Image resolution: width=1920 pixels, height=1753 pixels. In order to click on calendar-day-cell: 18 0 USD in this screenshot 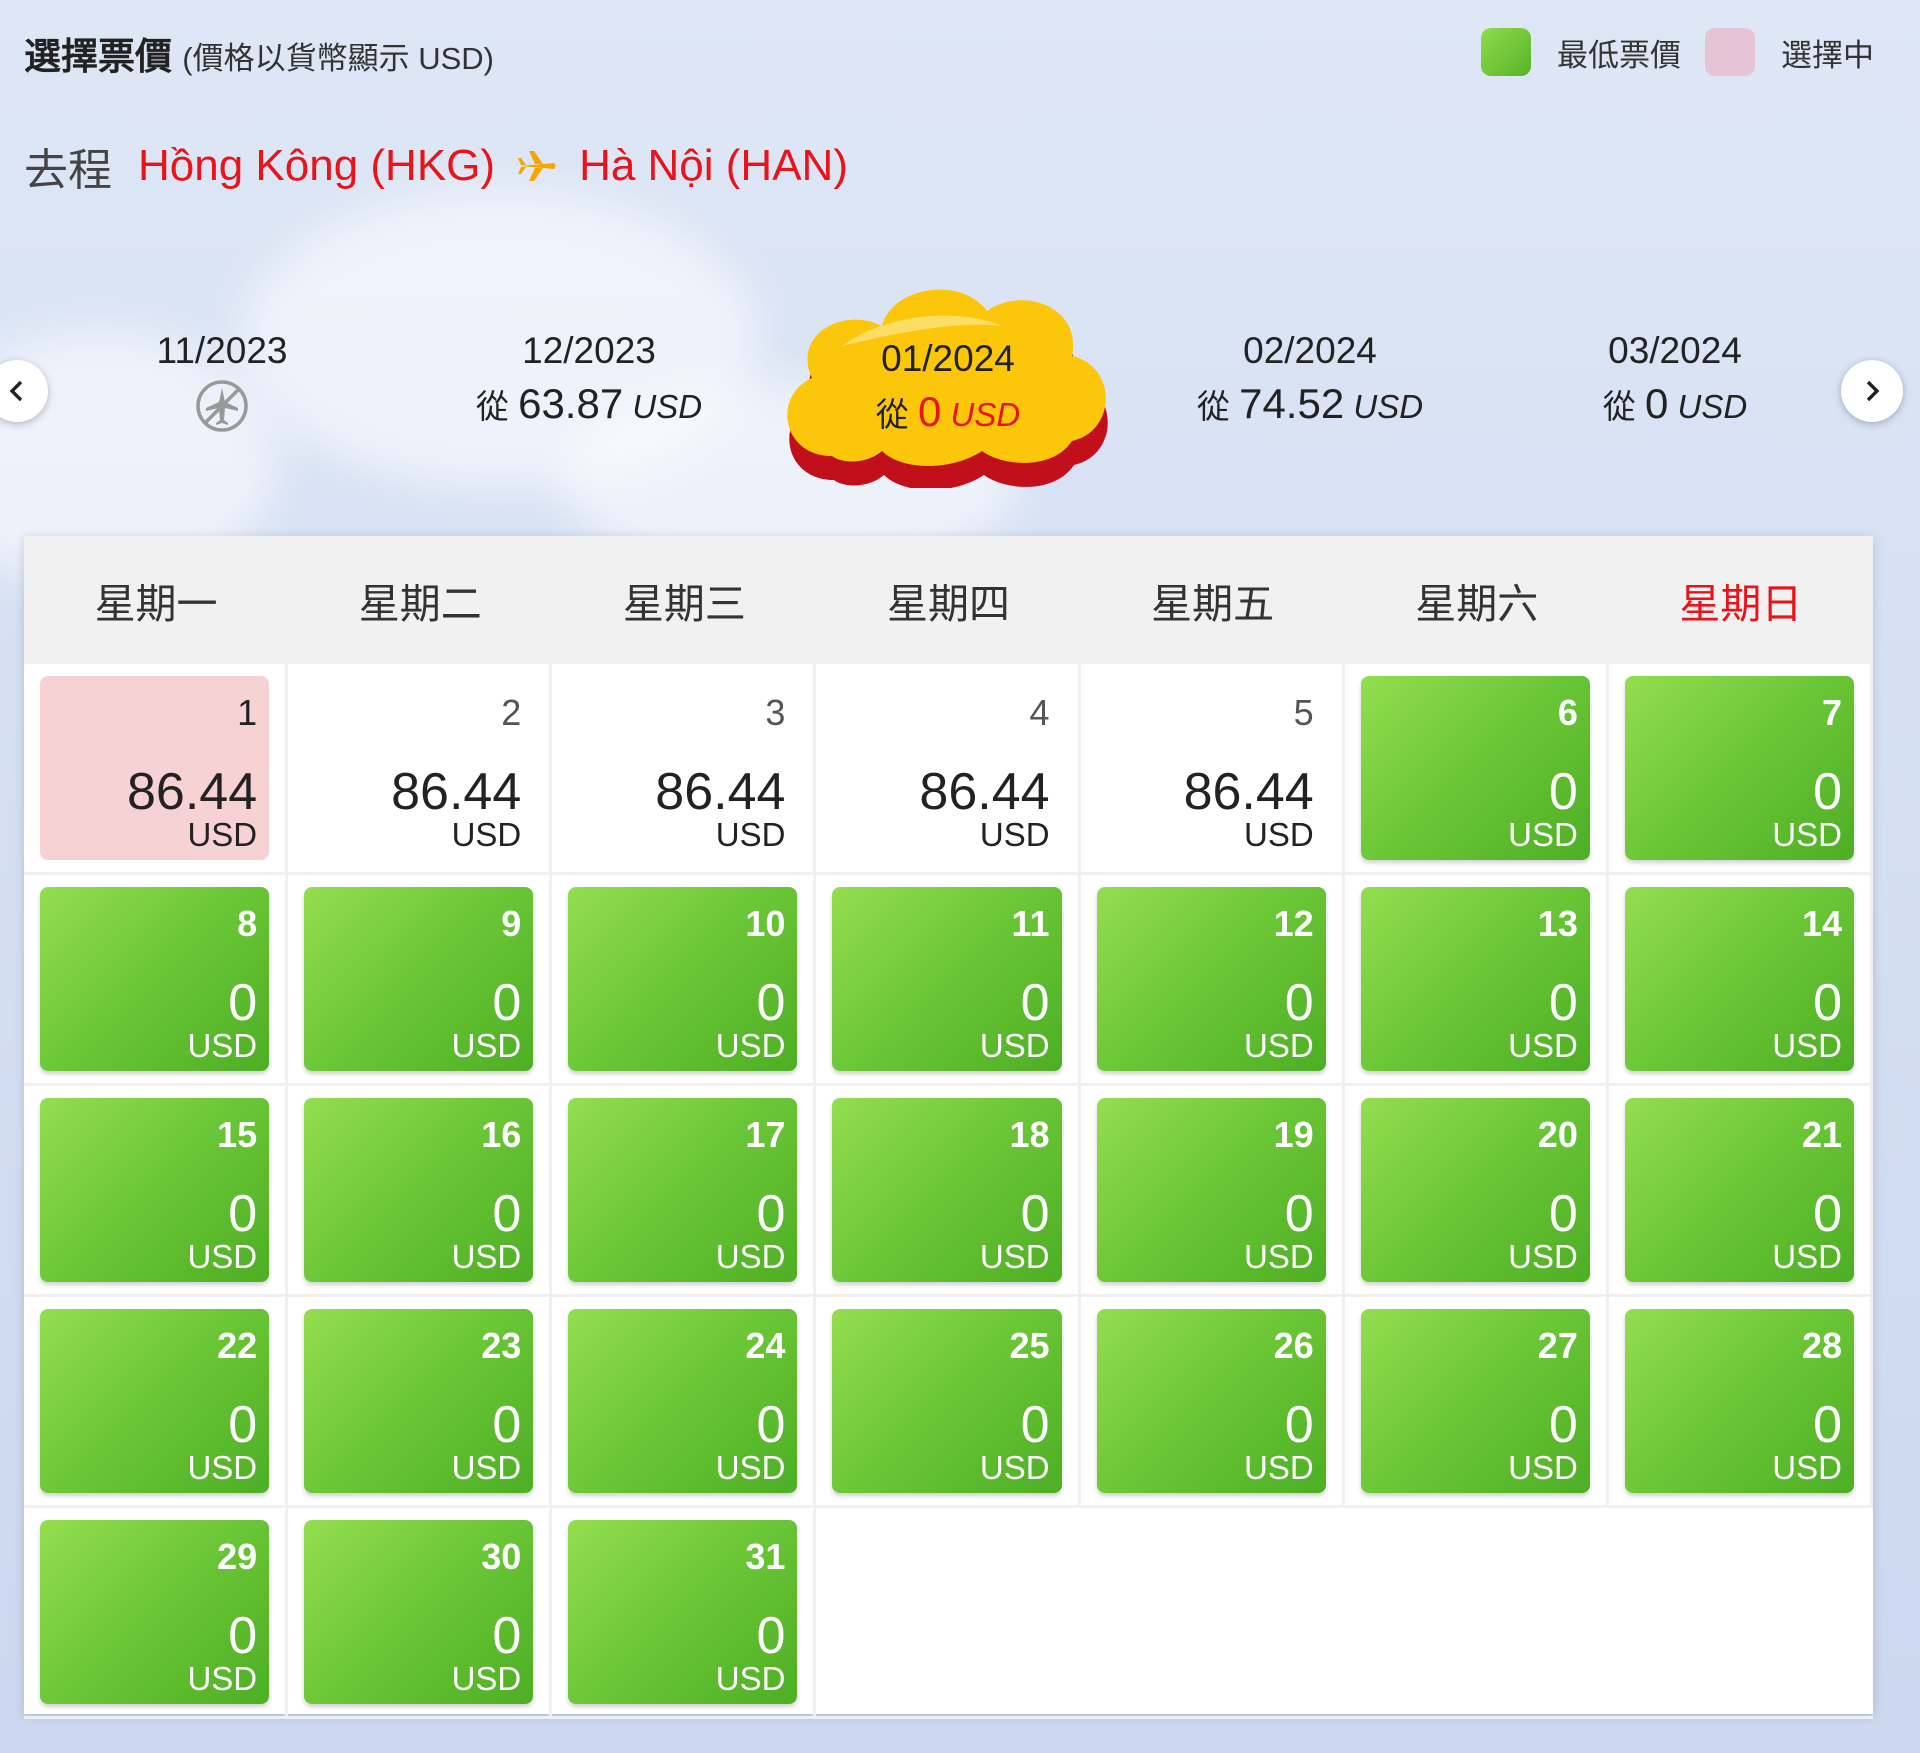, I will do `click(948, 1191)`.